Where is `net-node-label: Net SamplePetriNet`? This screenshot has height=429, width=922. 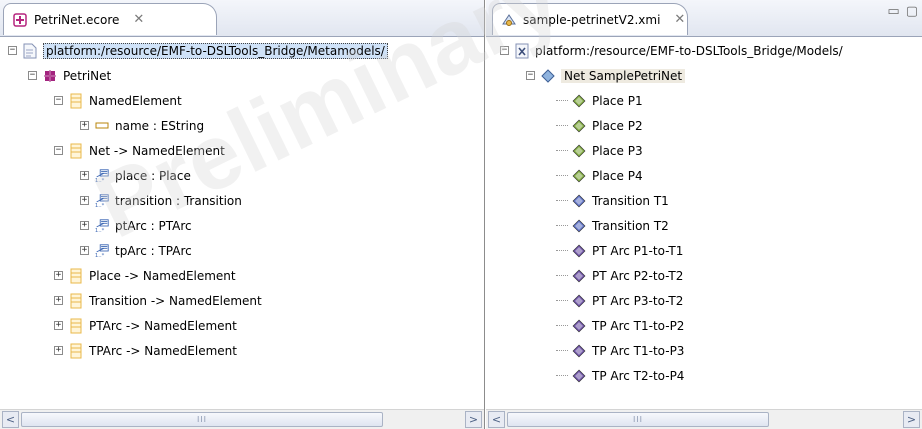
net-node-label: Net SamplePetriNet is located at coordinates (623, 75).